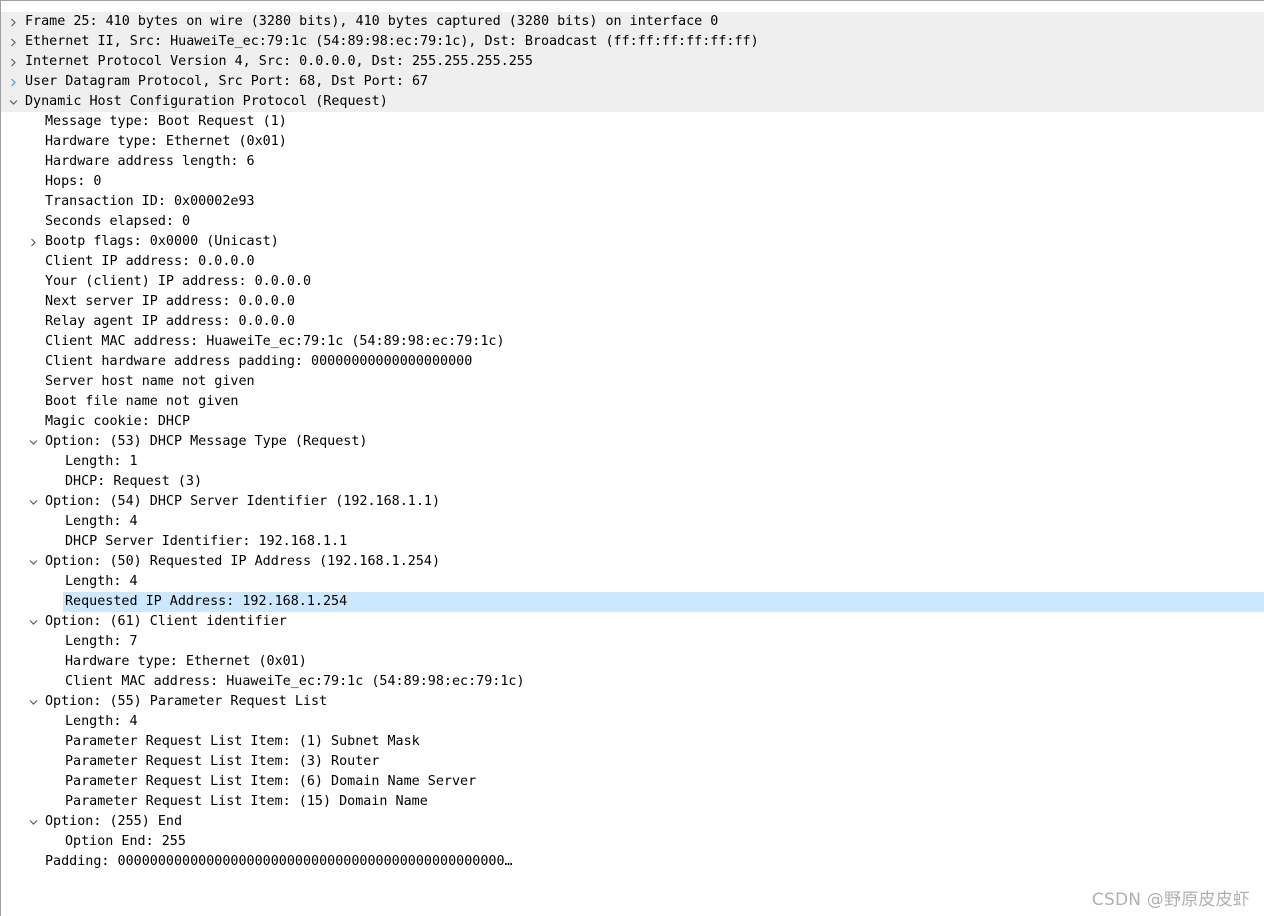 This screenshot has height=916, width=1264. What do you see at coordinates (632, 202) in the screenshot?
I see `tree-row: Transaction ID: 0x00002e93` at bounding box center [632, 202].